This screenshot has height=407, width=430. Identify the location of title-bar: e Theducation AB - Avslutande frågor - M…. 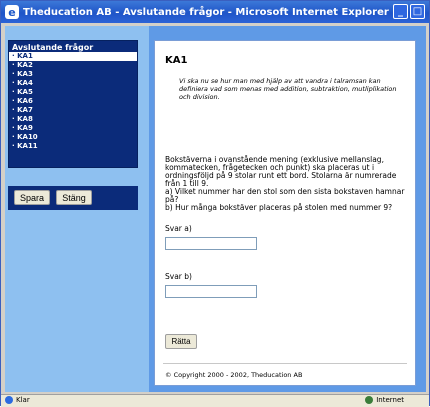
(215, 12).